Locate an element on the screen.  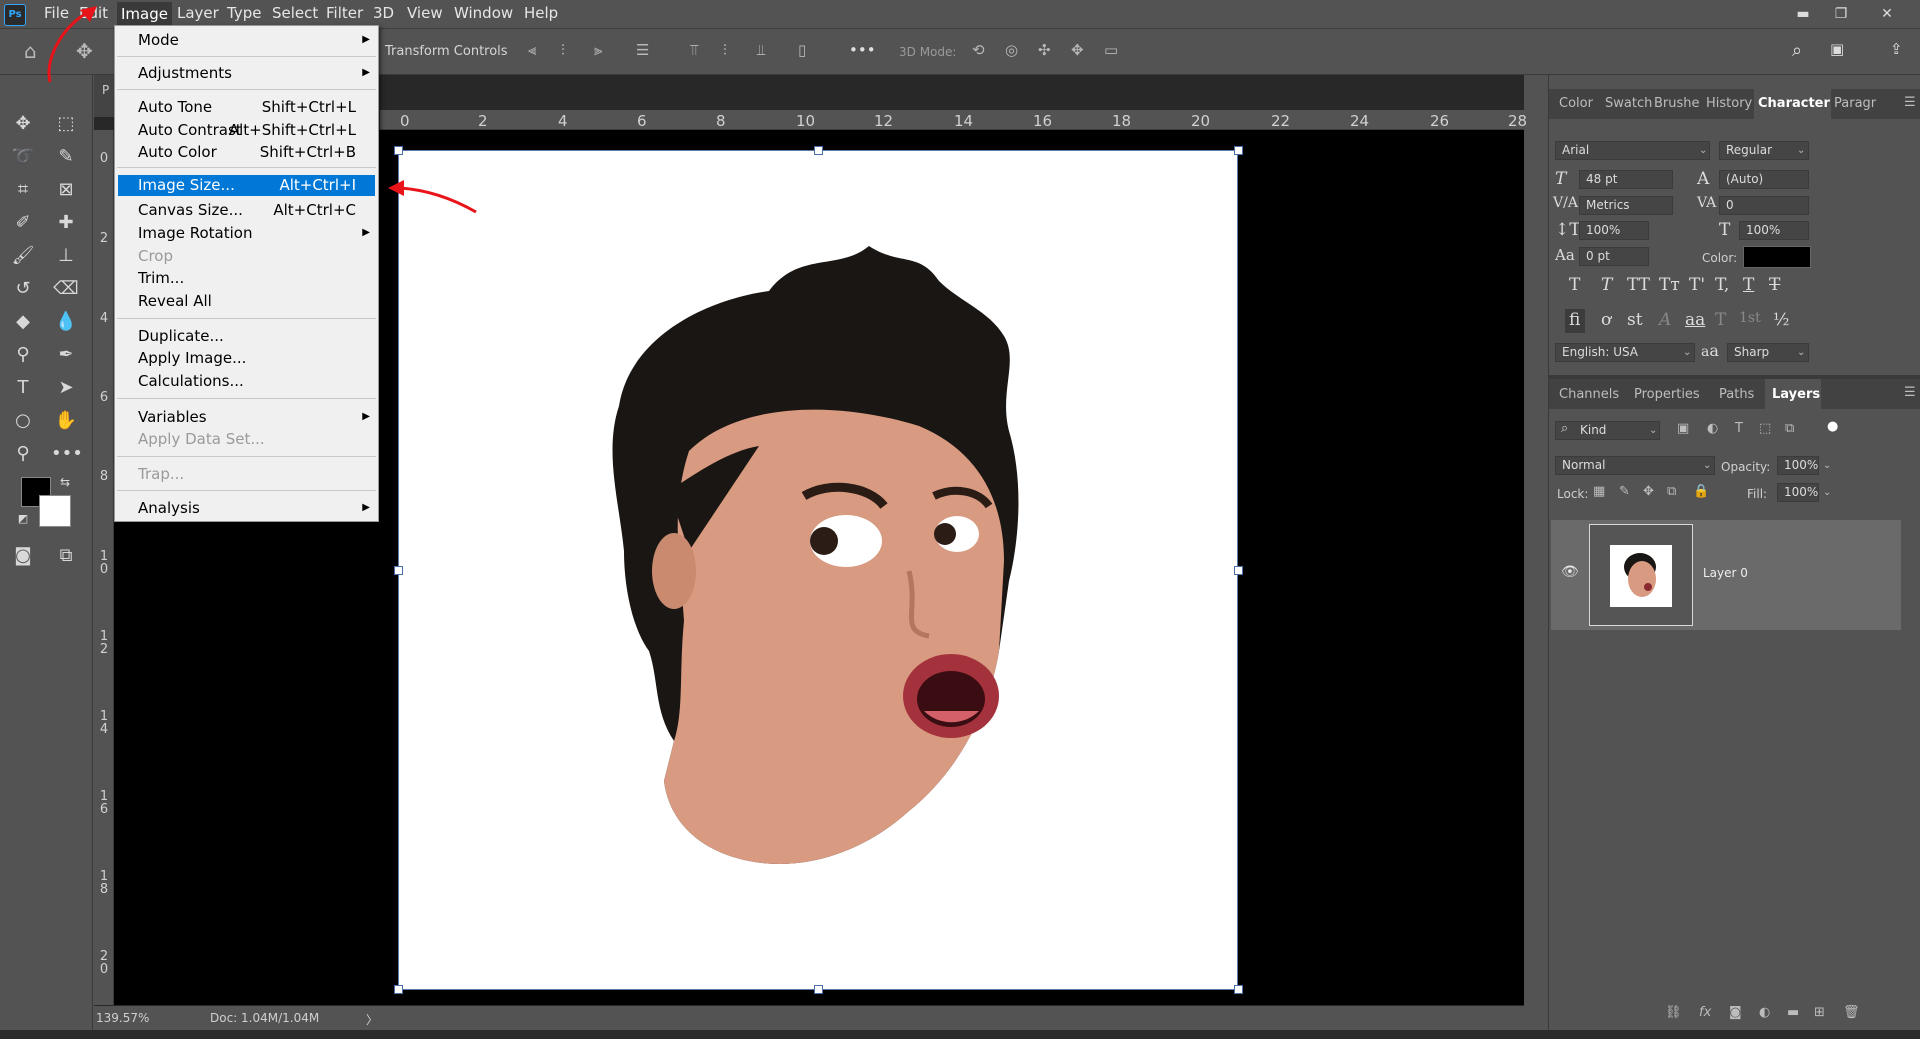
annotation-arrow-menu is located at coordinates (66, 47).